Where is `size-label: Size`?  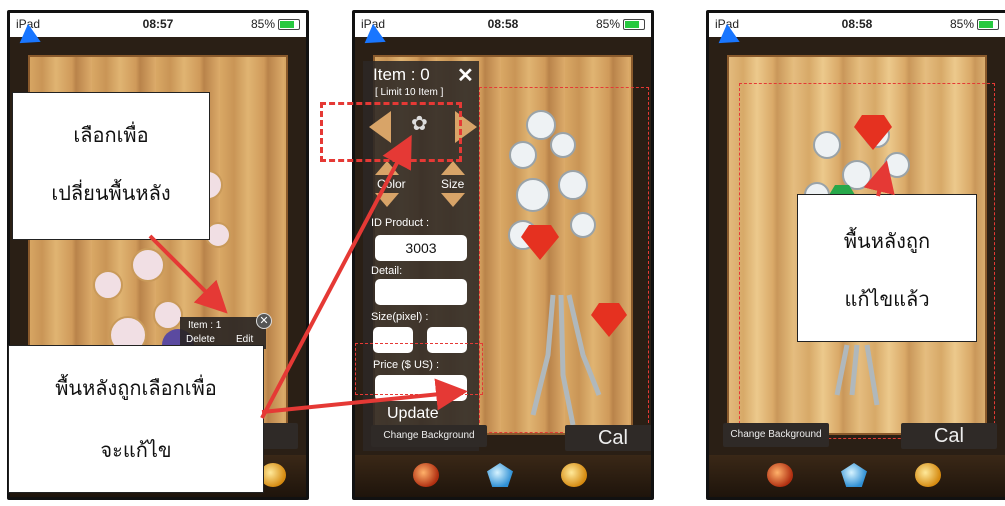
size-label: Size is located at coordinates (453, 184).